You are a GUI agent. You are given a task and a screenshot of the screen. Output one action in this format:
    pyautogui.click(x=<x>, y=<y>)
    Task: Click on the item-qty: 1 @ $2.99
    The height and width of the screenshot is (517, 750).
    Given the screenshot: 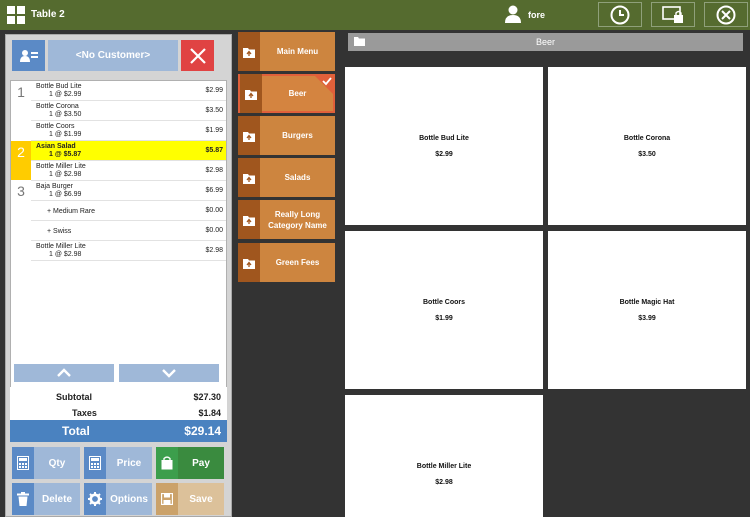 What is the action you would take?
    pyautogui.click(x=65, y=94)
    